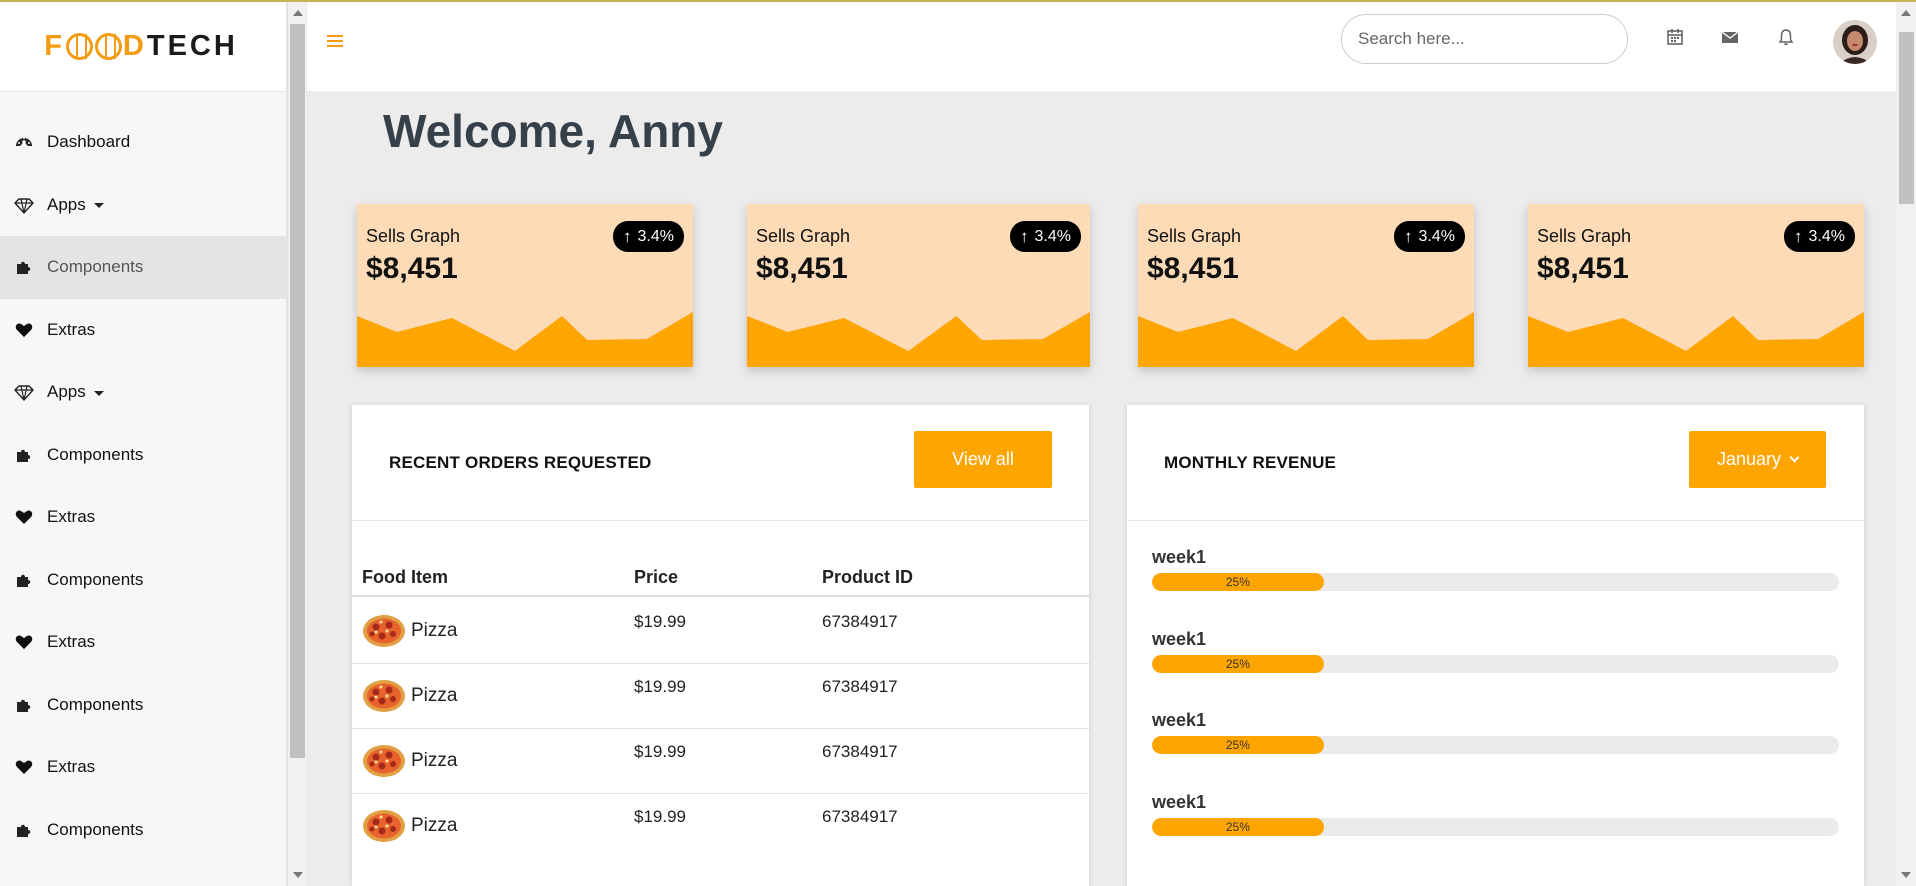 The image size is (1916, 886). Describe the element at coordinates (1749, 459) in the screenshot. I see `month-dropdown-label: January` at that location.